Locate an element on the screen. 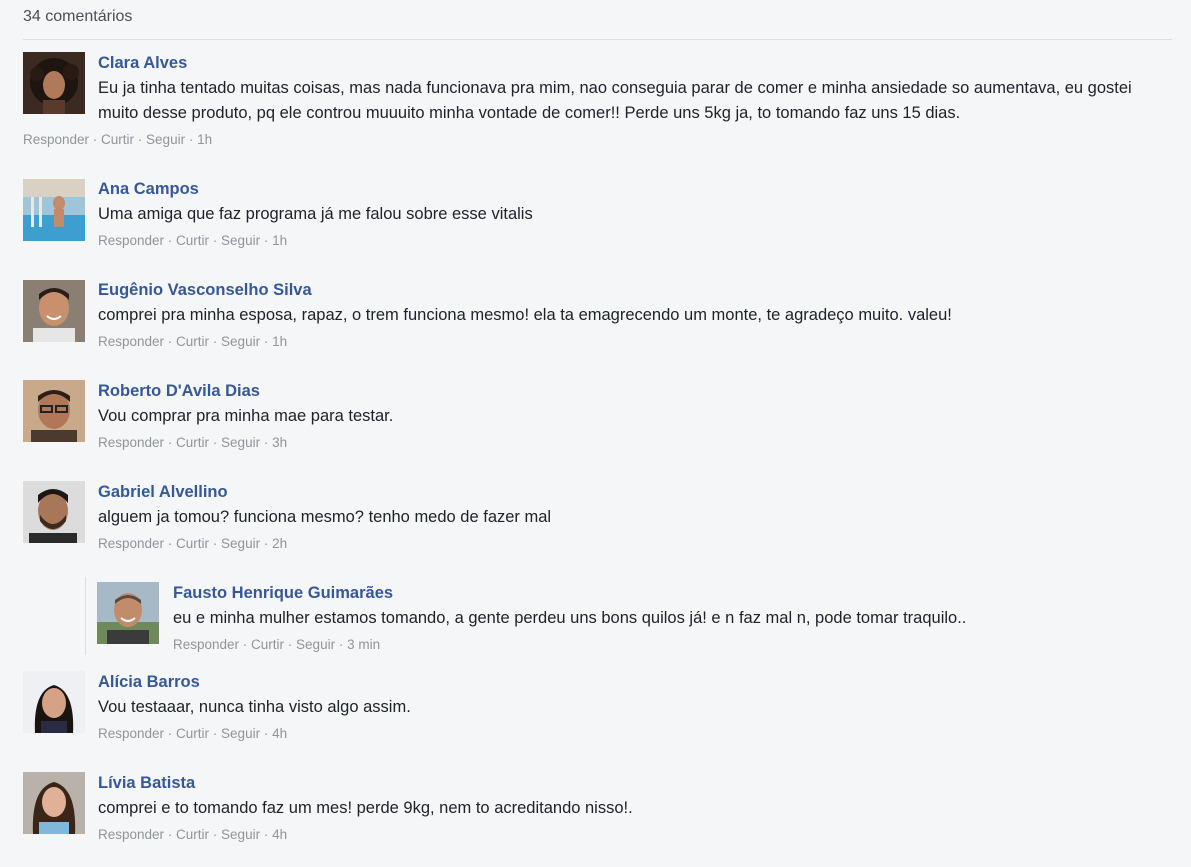 The image size is (1191, 867). comment-actions: Responder · Curtir · Seguir · 3 min is located at coordinates (277, 644).